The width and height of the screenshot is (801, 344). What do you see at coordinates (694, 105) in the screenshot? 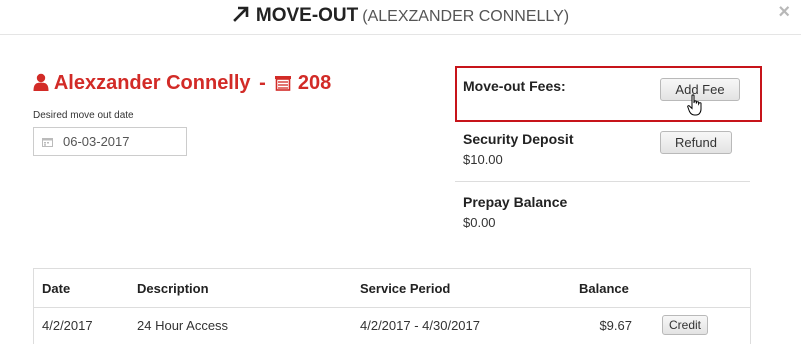
I see `hand-cursor-icon` at bounding box center [694, 105].